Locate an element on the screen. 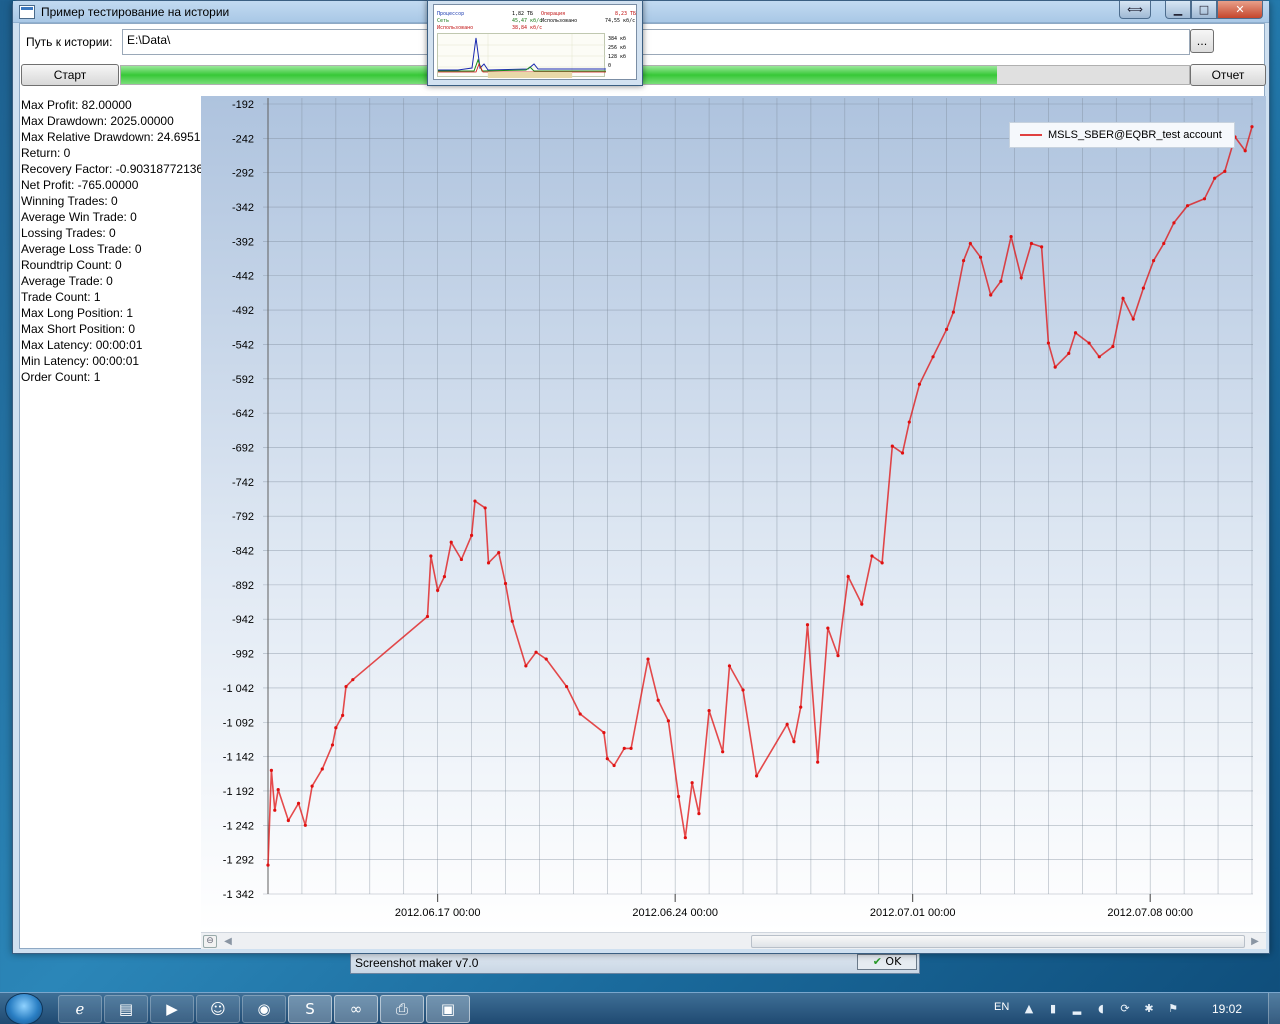  screenshot-maker-window: Screenshot maker v7.0 ✔ OK is located at coordinates (635, 963).